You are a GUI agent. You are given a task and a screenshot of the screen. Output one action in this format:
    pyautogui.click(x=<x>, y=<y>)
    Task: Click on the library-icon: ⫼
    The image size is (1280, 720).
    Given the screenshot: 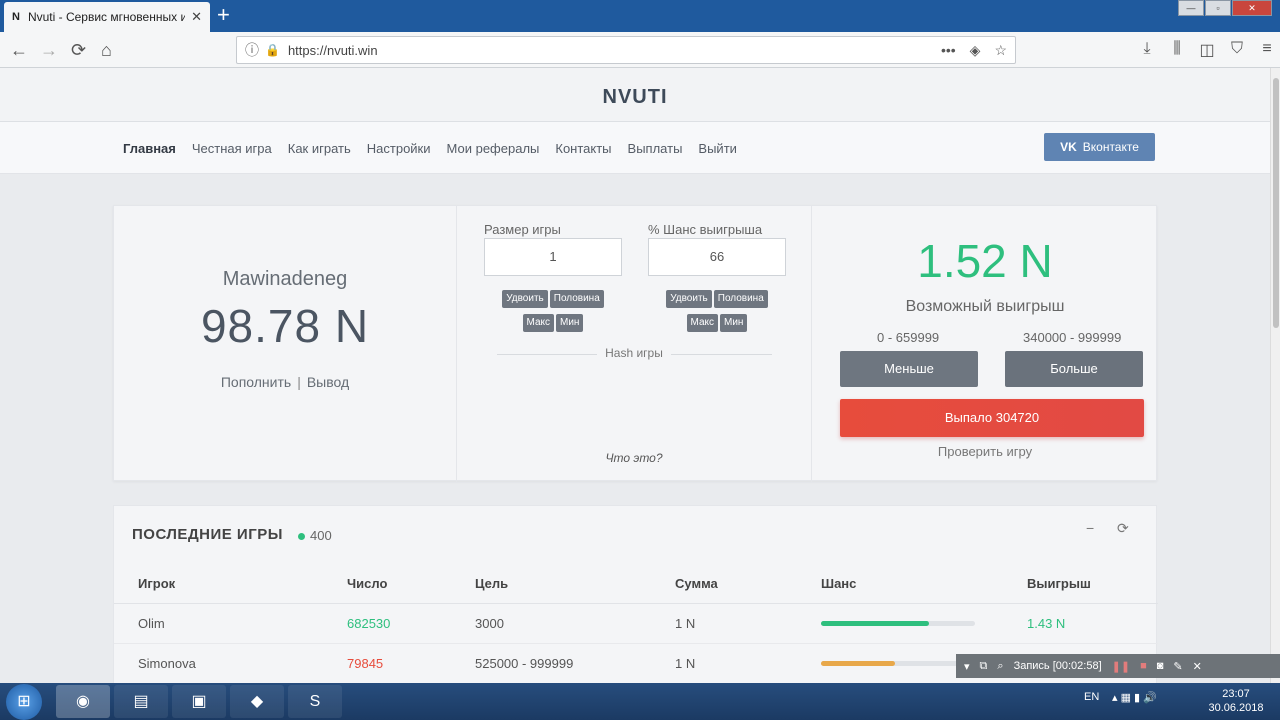 What is the action you would take?
    pyautogui.click(x=1177, y=50)
    